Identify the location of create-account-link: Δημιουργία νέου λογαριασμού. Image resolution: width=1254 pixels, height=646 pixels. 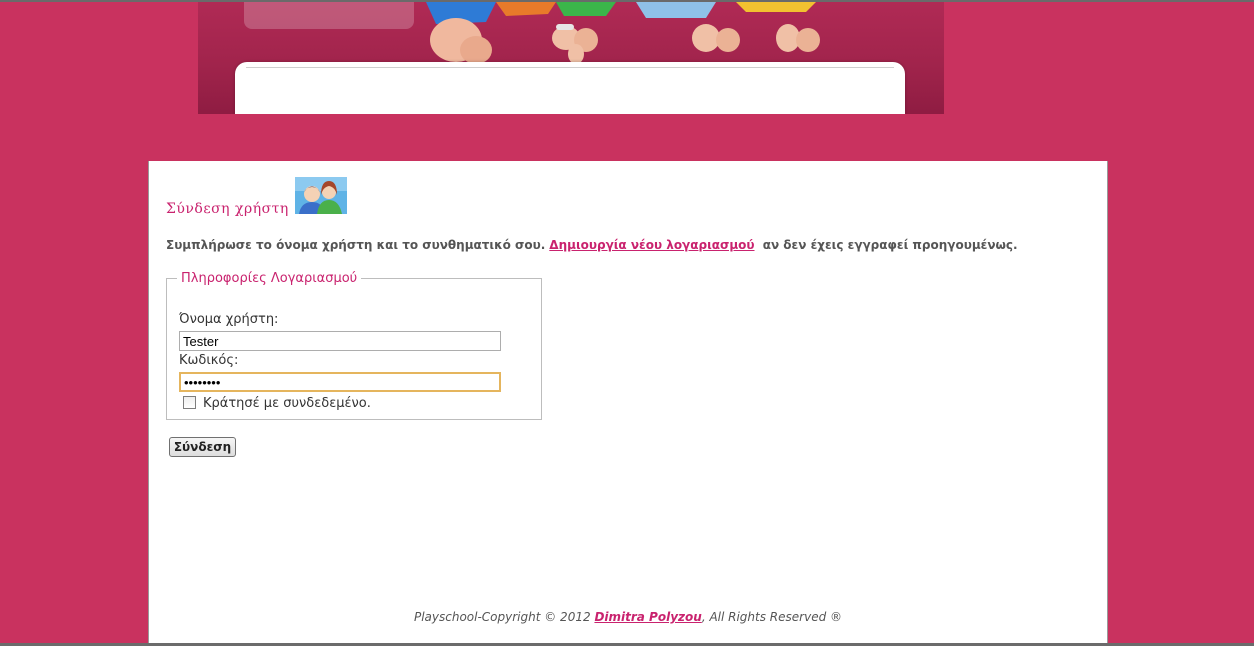
(651, 245).